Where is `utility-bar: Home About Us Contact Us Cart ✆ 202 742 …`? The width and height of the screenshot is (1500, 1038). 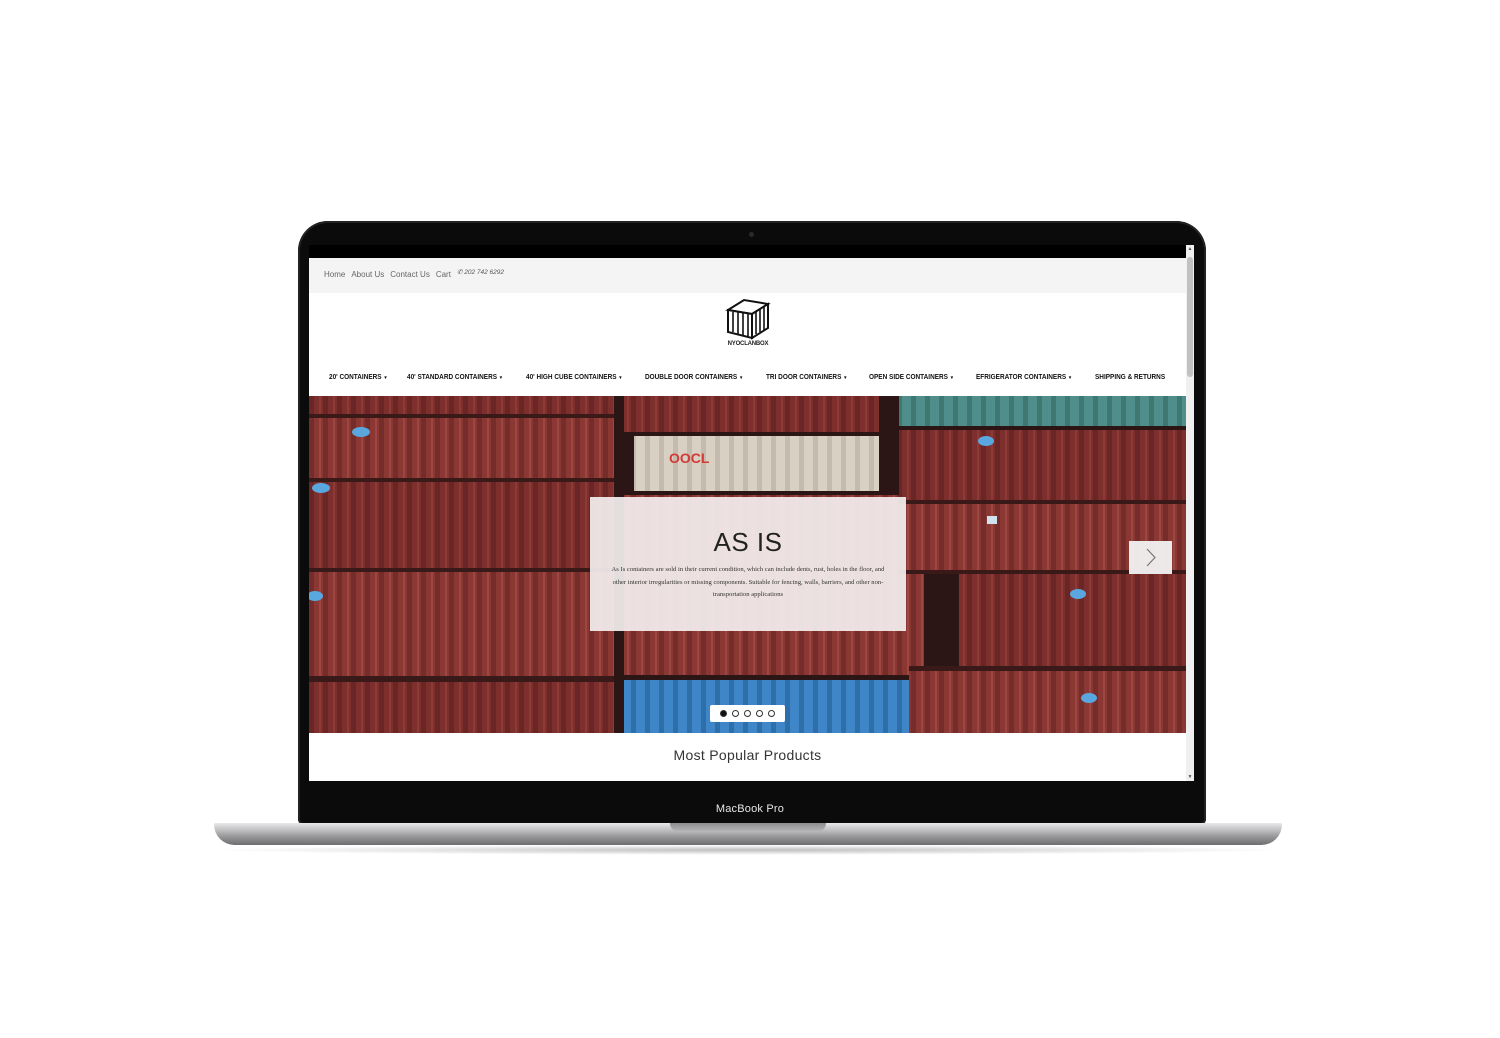
utility-bar: Home About Us Contact Us Cart ✆ 202 742 … is located at coordinates (747, 275).